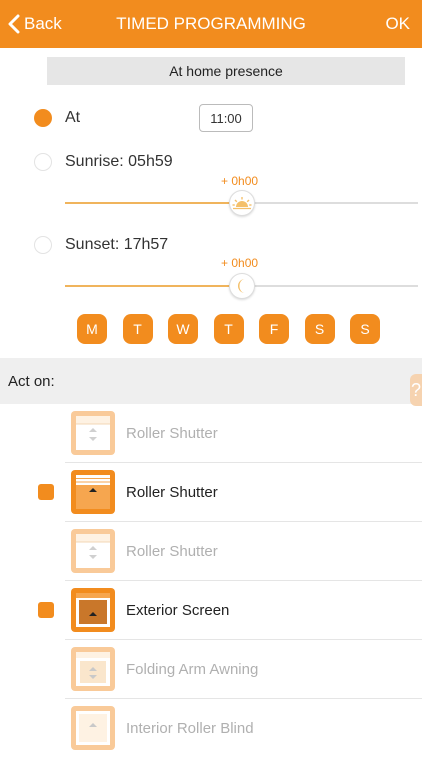  Describe the element at coordinates (274, 329) in the screenshot. I see `day-friday-button: F` at that location.